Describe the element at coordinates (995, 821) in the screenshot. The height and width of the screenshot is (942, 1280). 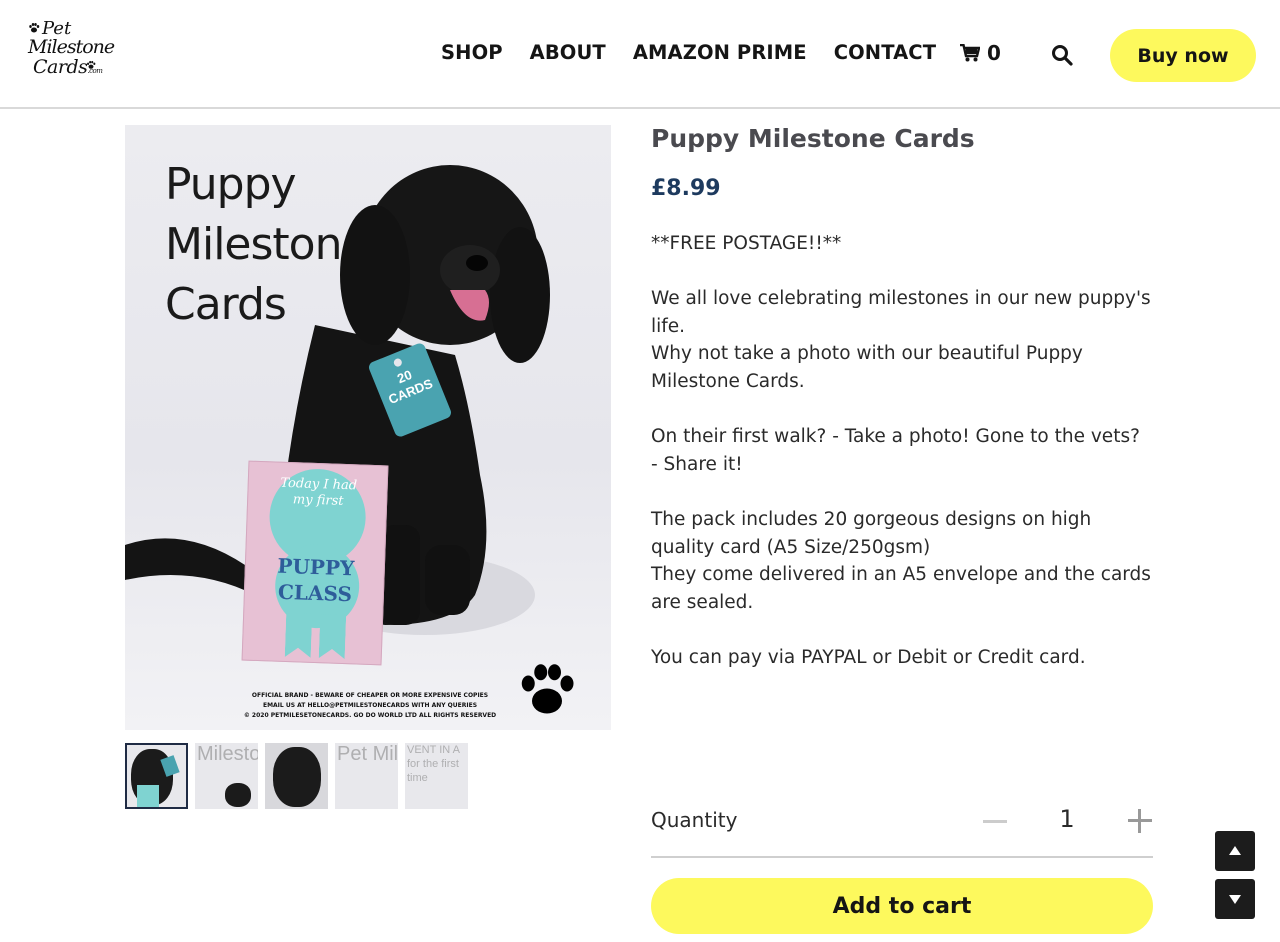
I see `quantity-decrease-button` at that location.